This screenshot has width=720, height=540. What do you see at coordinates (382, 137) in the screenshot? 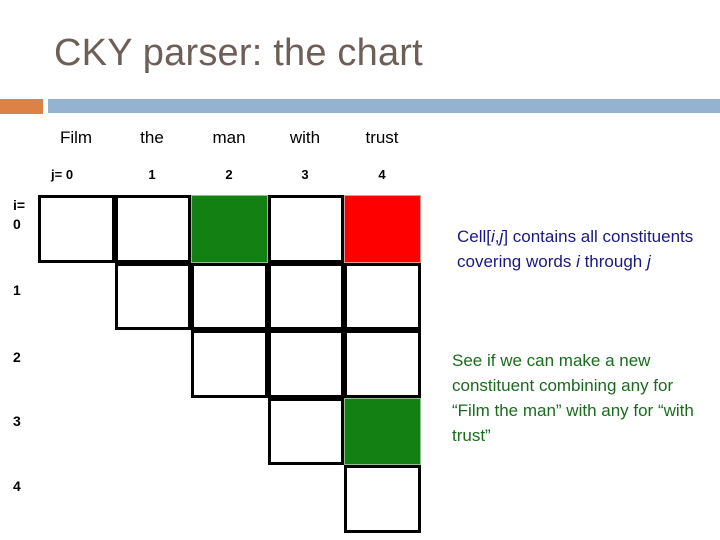
I see `column-word-4: trust` at bounding box center [382, 137].